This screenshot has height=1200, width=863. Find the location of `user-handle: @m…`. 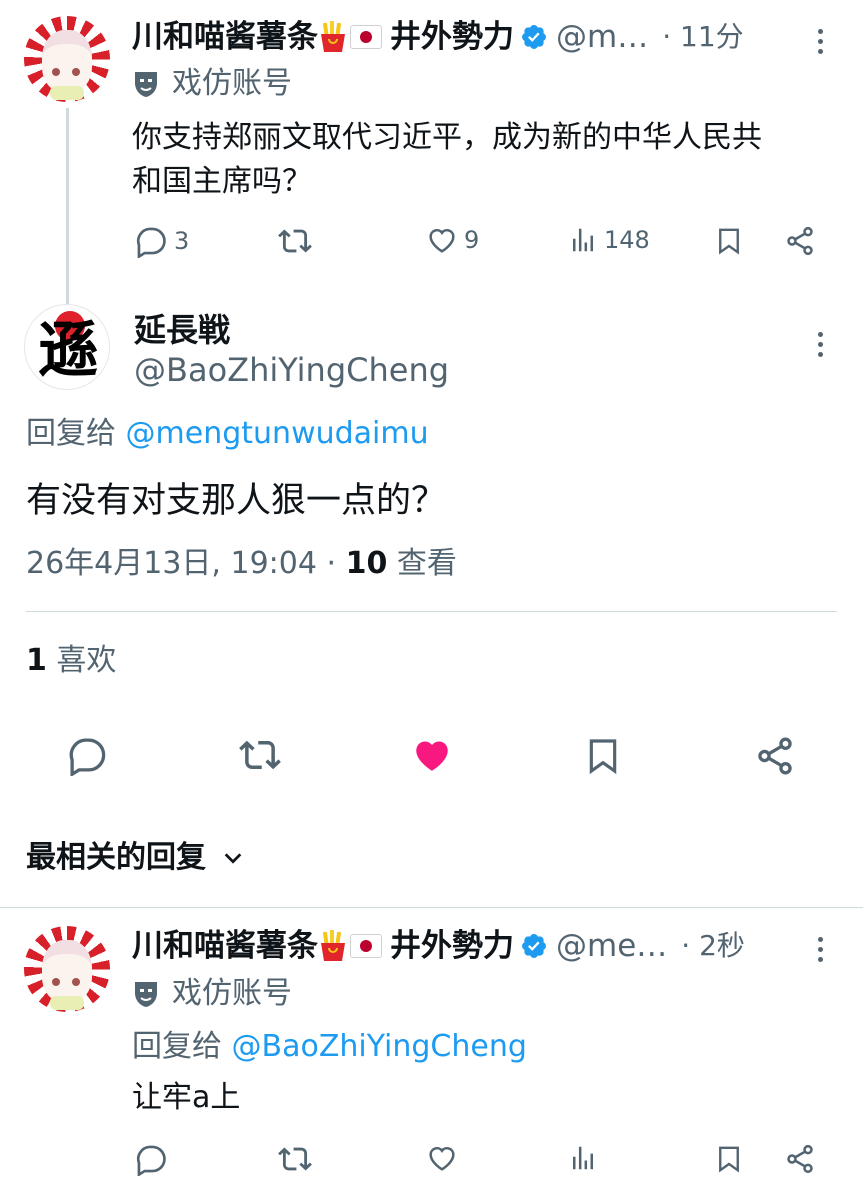

user-handle: @m… is located at coordinates (602, 37).